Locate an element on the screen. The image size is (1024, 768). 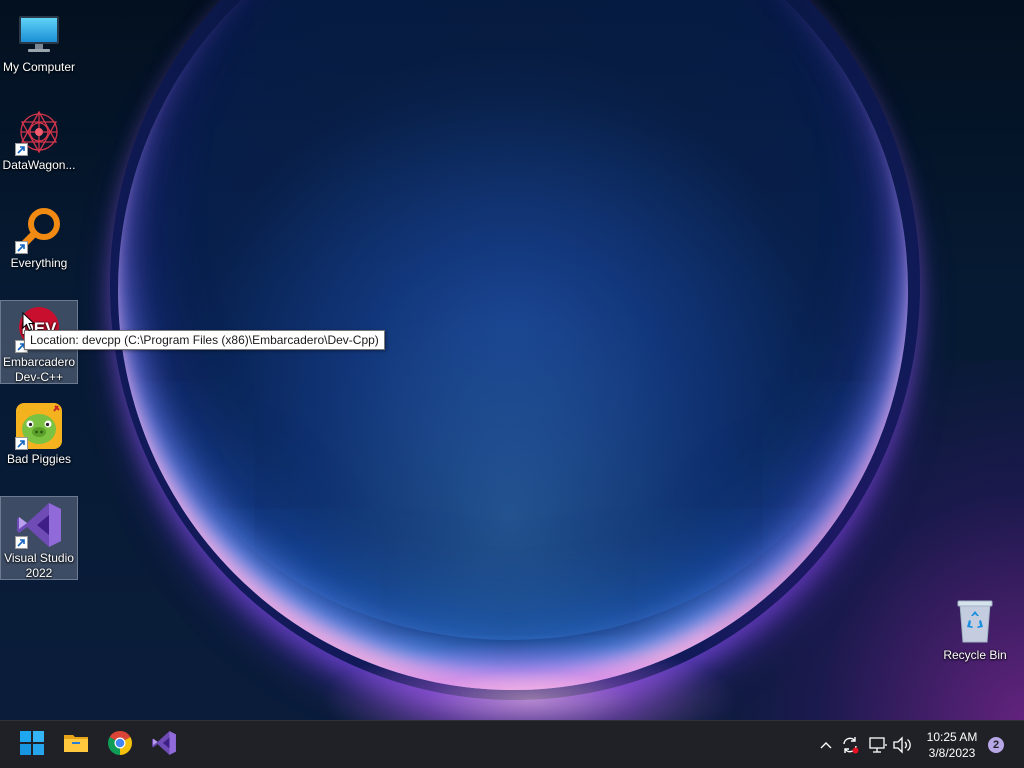
notification-badge: 2 is located at coordinates (996, 745).